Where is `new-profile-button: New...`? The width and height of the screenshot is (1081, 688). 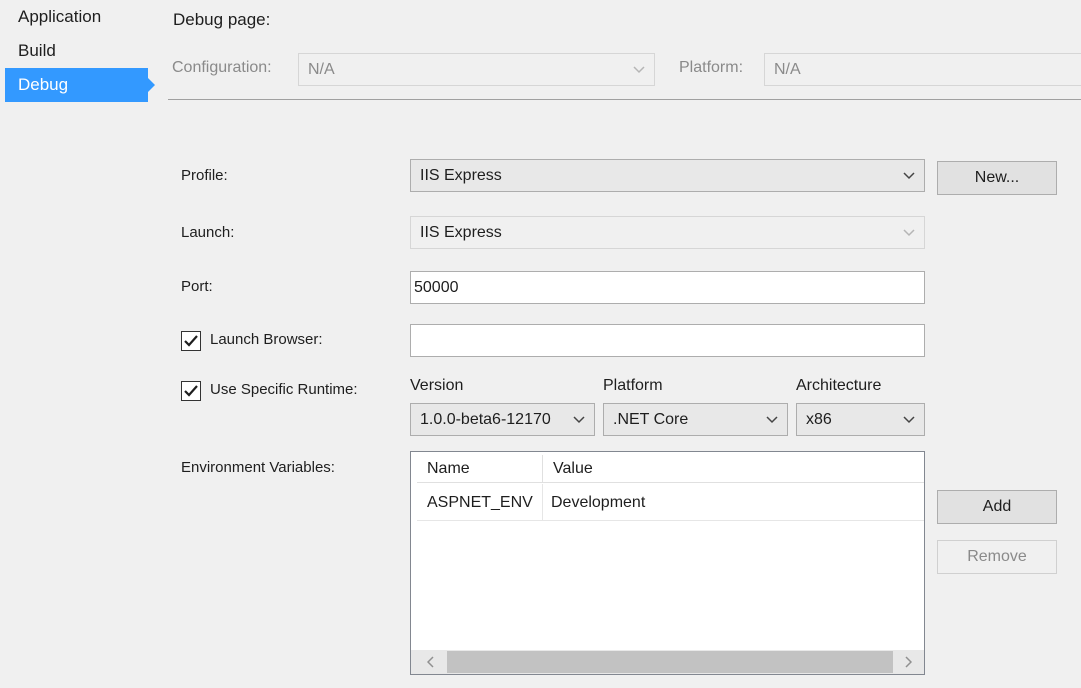
new-profile-button: New... is located at coordinates (997, 178).